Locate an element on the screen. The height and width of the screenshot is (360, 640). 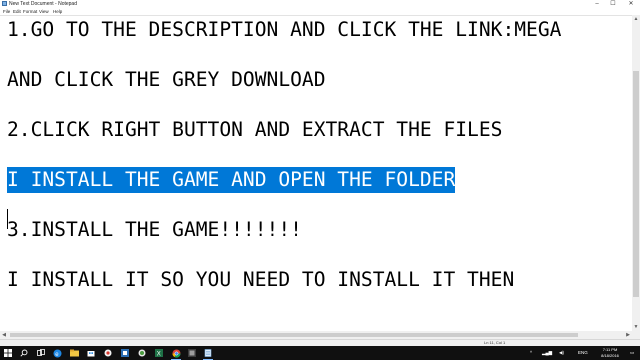
search-icon is located at coordinates (24, 353).